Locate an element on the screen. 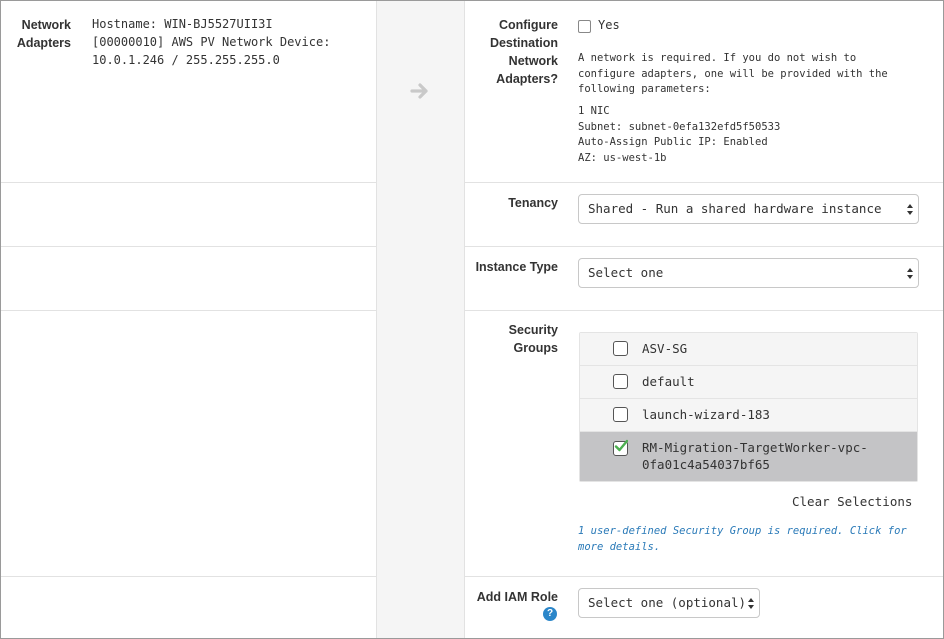 This screenshot has height=639, width=944. iam-role-select: Select one (optional) is located at coordinates (669, 603).